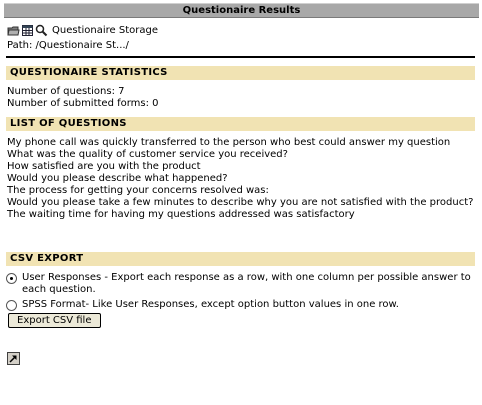 Image resolution: width=482 pixels, height=405 pixels. Describe the element at coordinates (240, 259) in the screenshot. I see `csv-header: CSV EXPORT` at that location.